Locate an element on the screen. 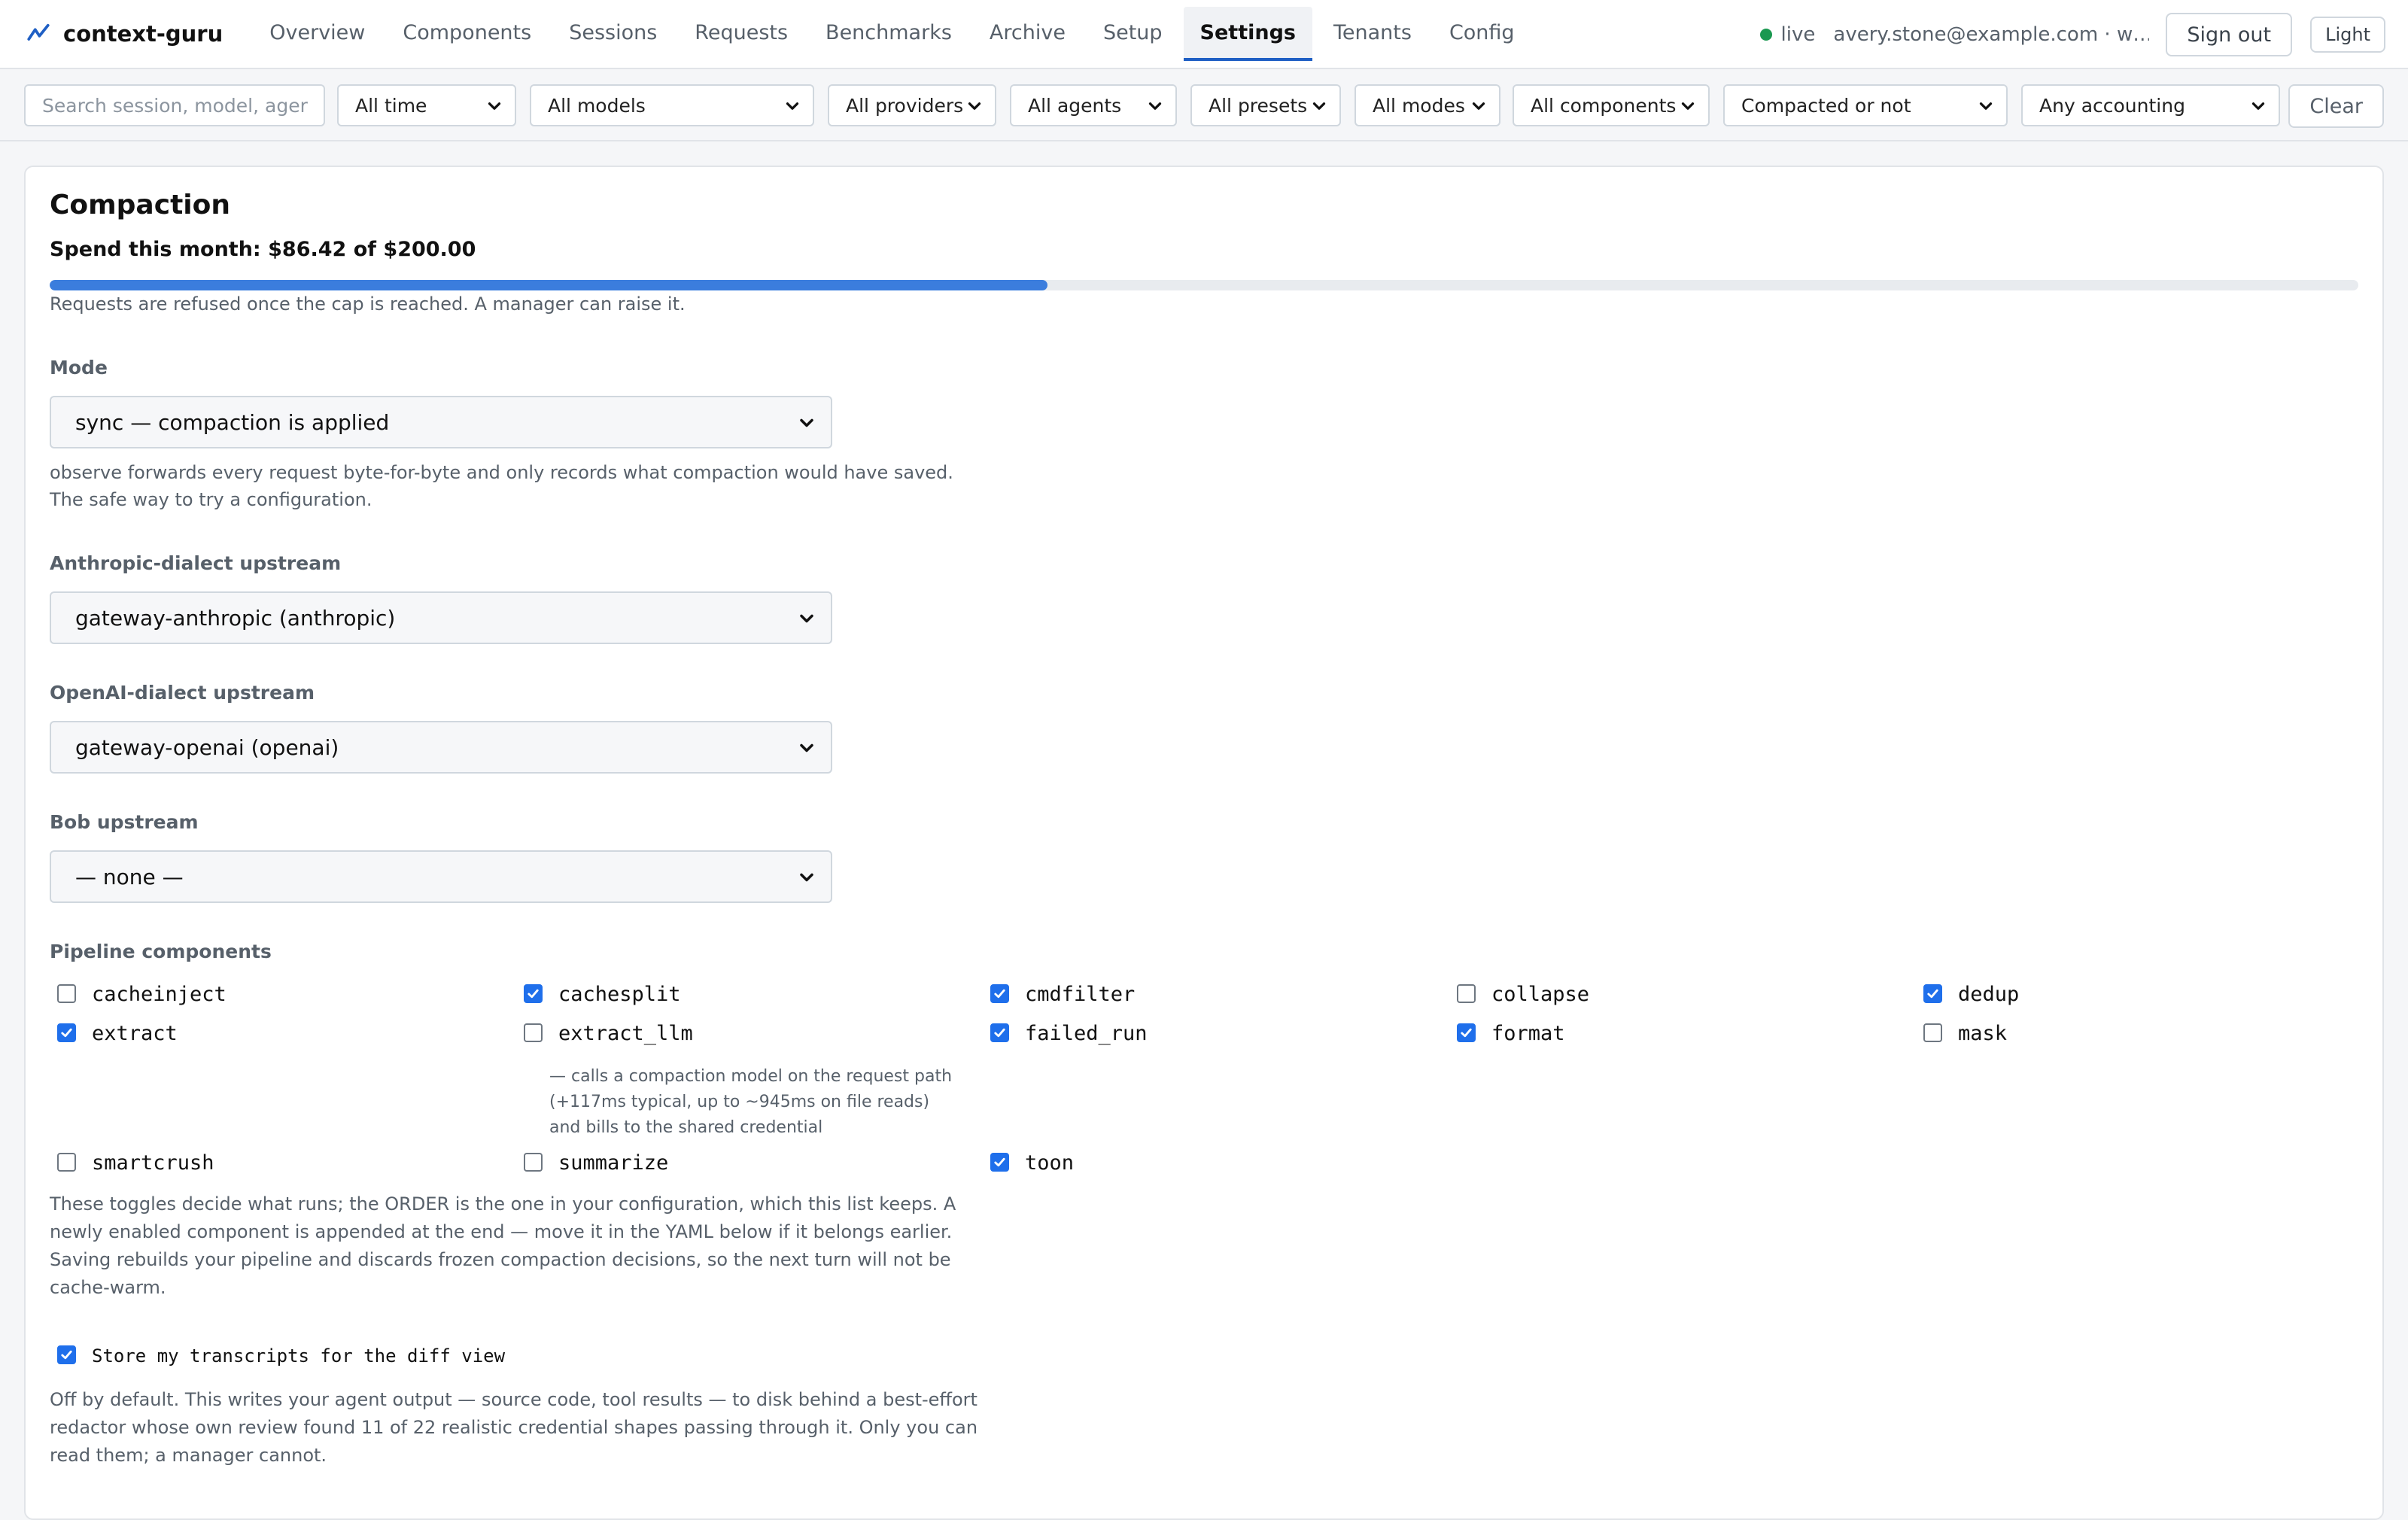 The height and width of the screenshot is (1520, 2408). mode-select-value: sync — compaction is applied is located at coordinates (232, 422).